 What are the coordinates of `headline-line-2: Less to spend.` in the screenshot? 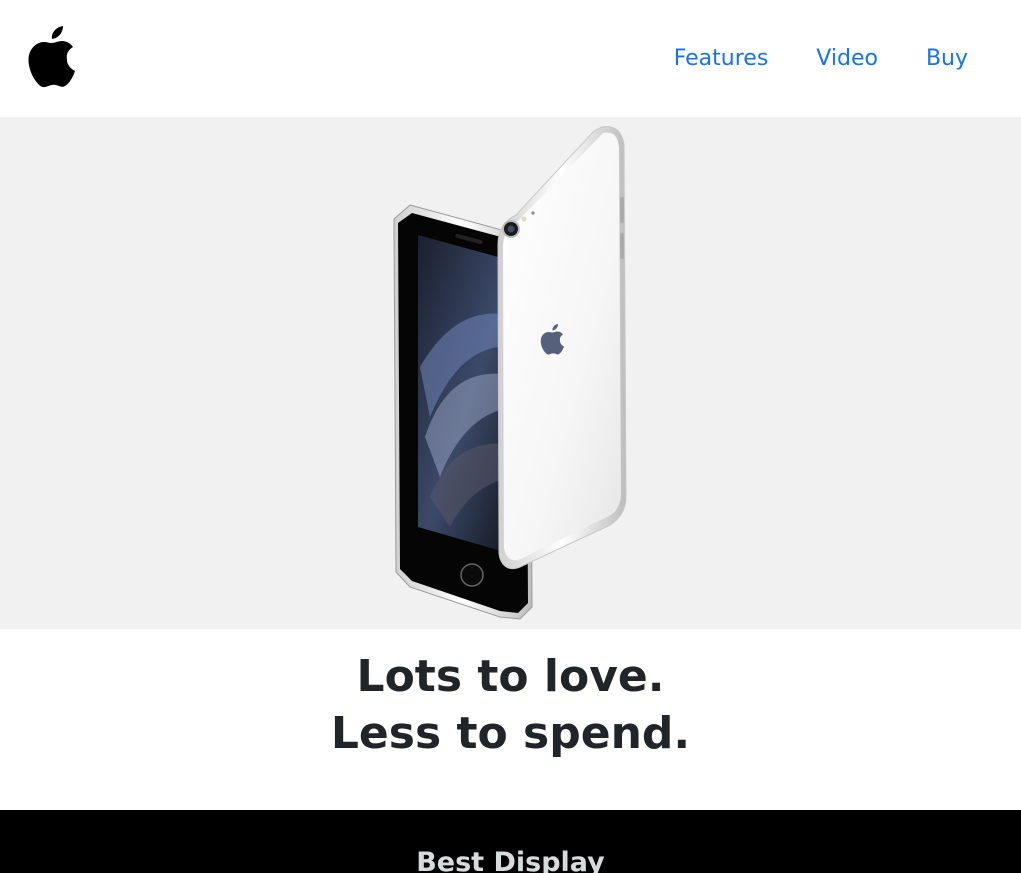 It's located at (510, 733).